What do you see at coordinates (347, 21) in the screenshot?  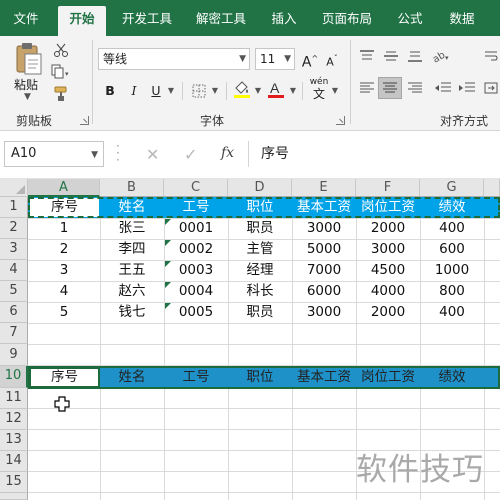 I see `tab-page-layout: 页面布局` at bounding box center [347, 21].